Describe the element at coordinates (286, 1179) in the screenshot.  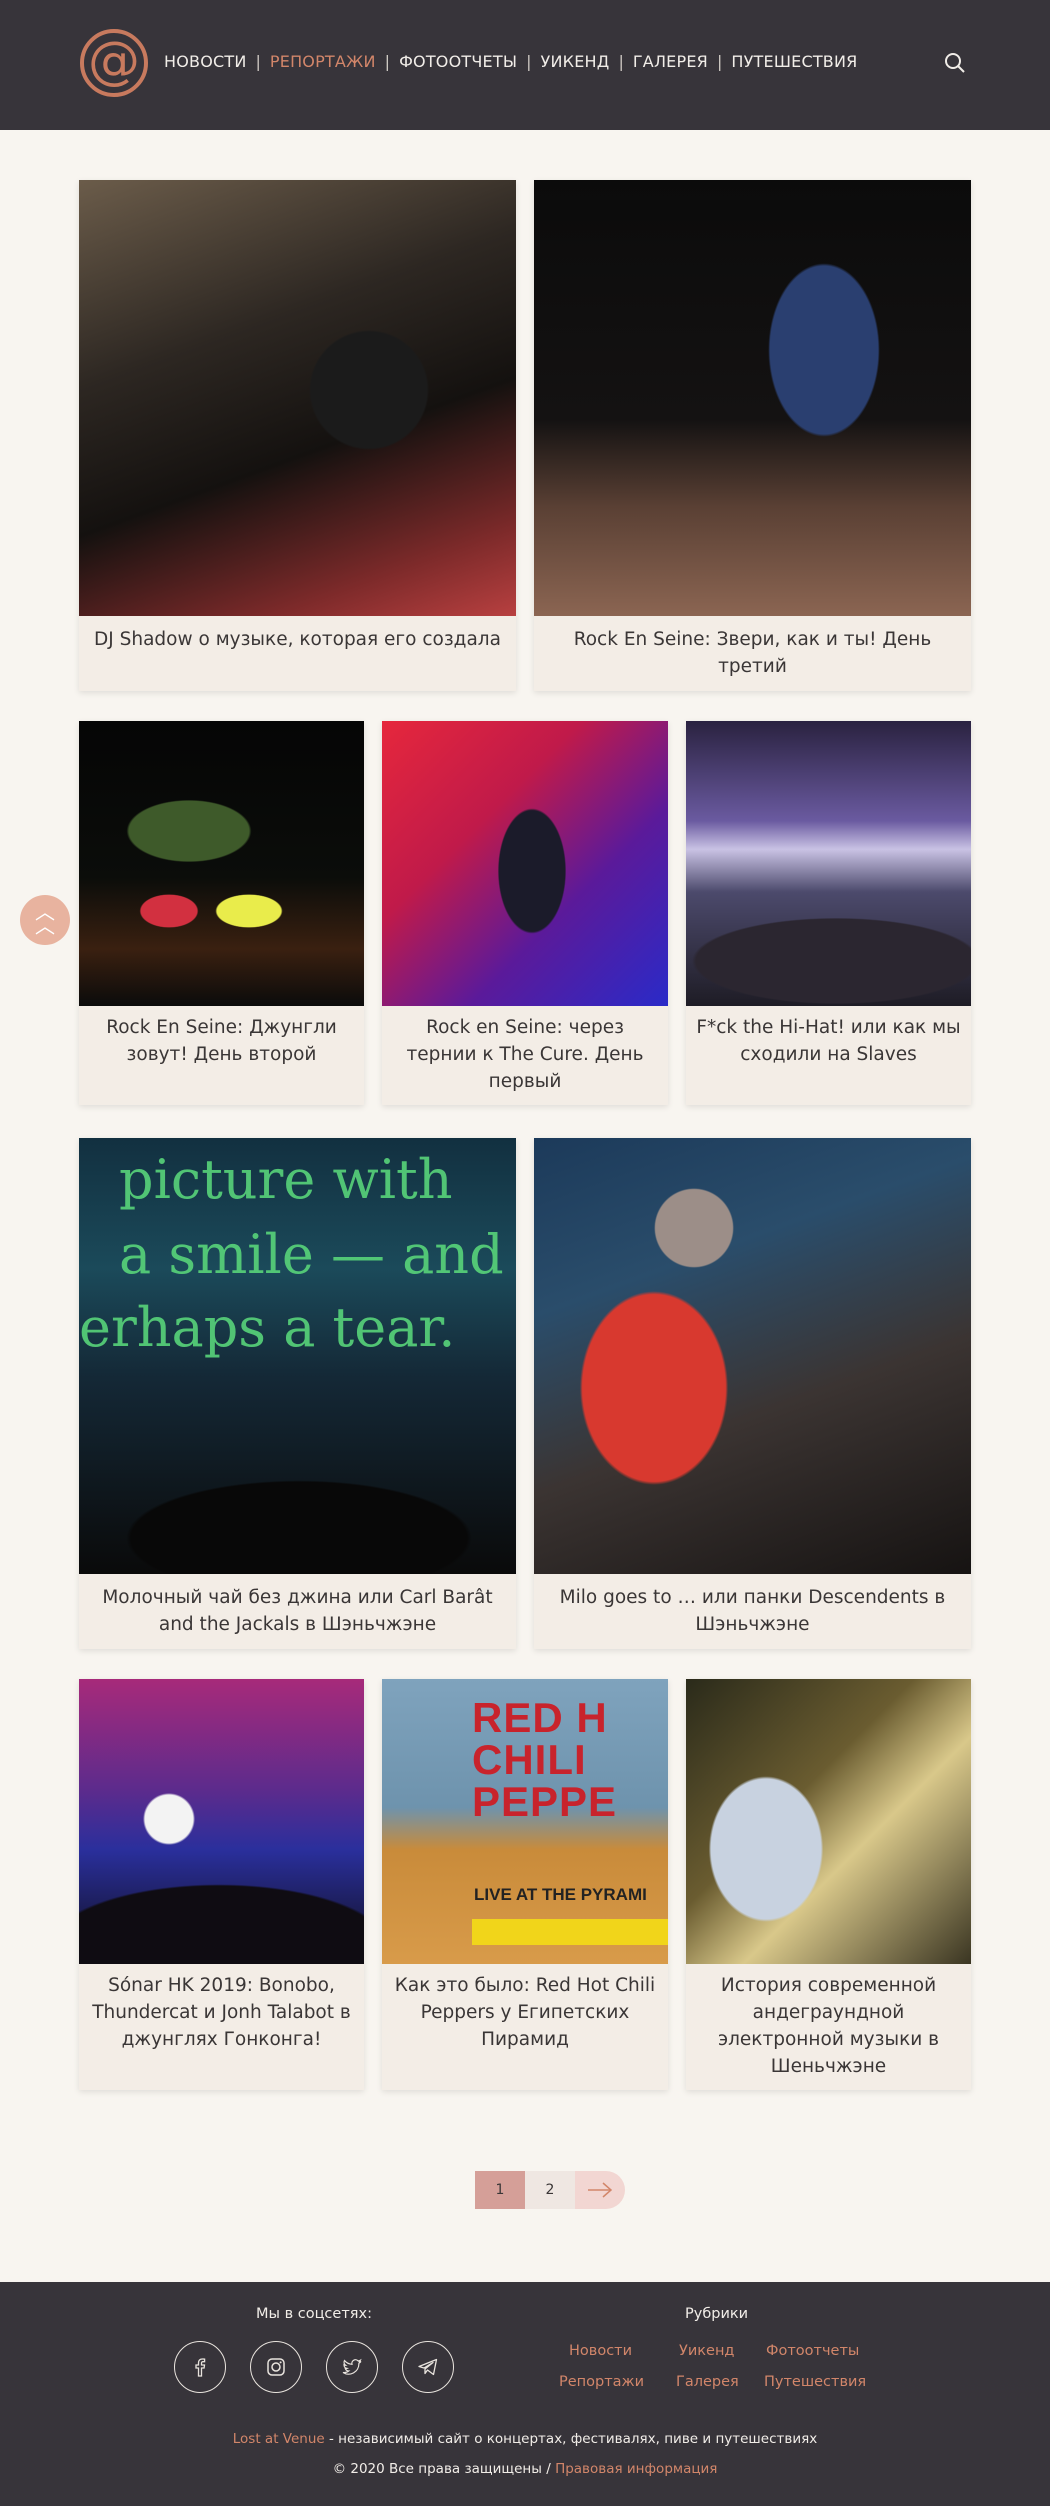
I see `image-overlay-text: picture with` at that location.